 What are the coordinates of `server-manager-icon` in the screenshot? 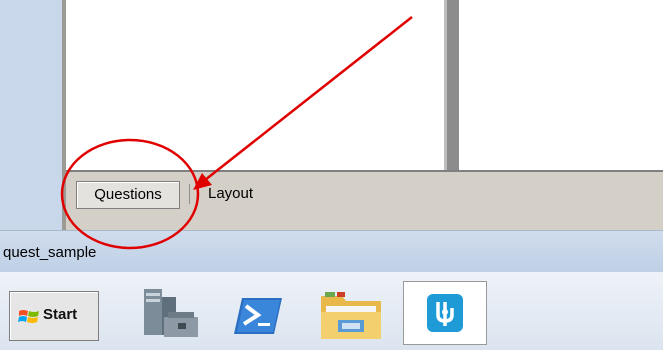 It's located at (171, 313).